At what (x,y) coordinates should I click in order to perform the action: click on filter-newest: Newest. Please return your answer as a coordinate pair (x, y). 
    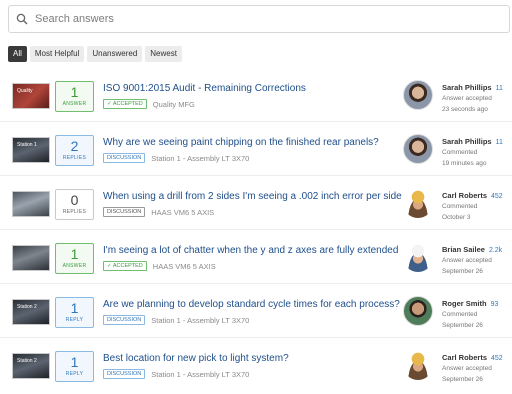
    Looking at the image, I should click on (163, 54).